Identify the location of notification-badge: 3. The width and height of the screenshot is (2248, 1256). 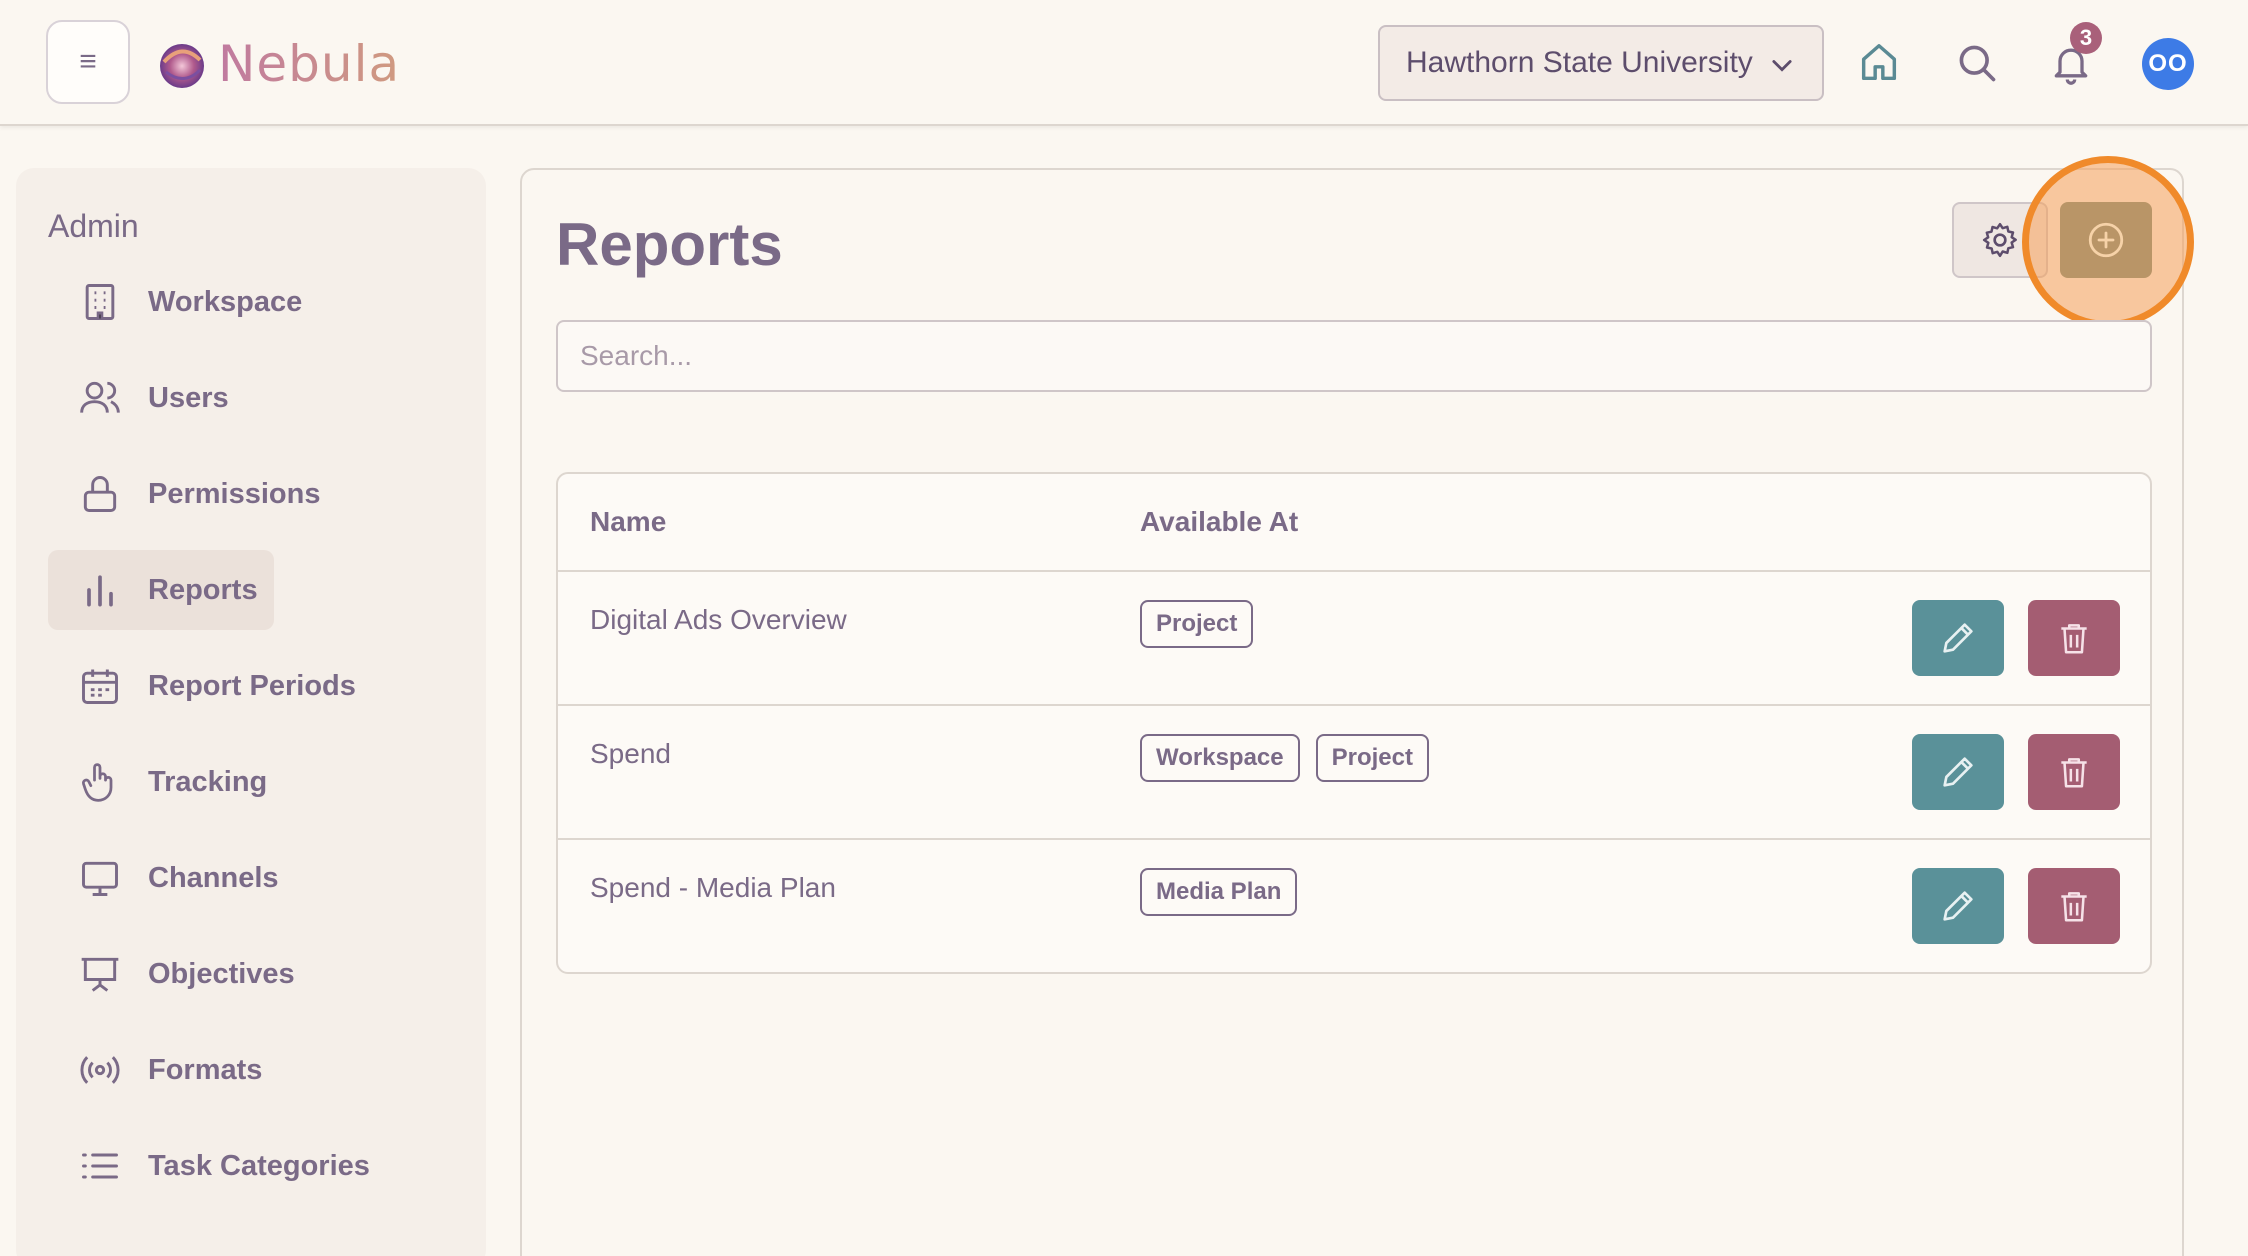
(2086, 38).